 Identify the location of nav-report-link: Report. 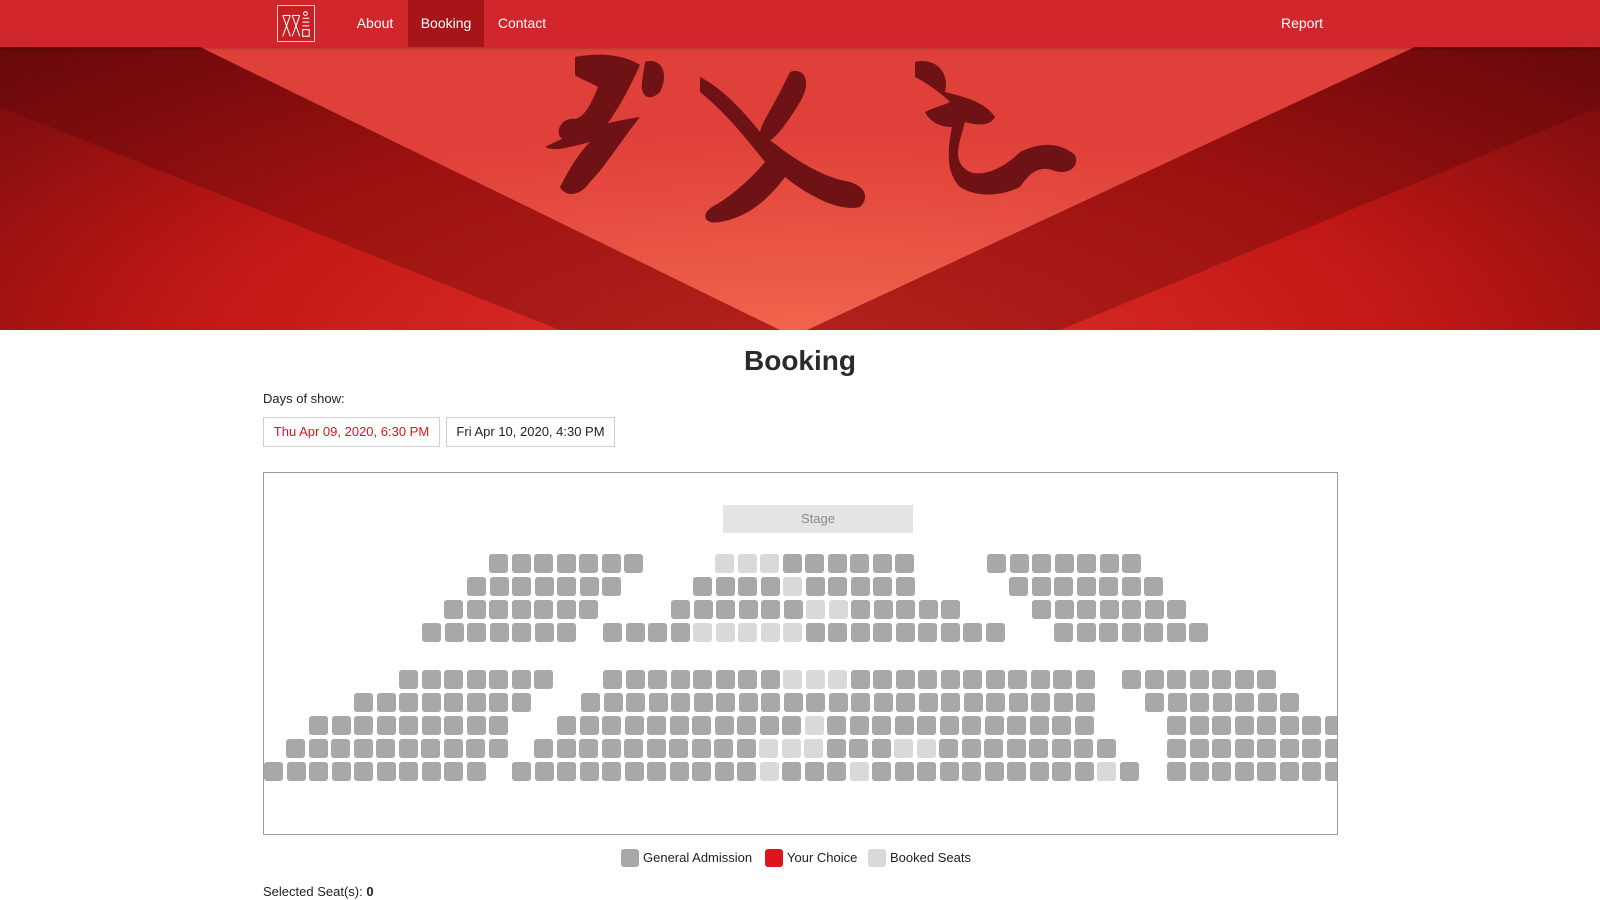
(1302, 23).